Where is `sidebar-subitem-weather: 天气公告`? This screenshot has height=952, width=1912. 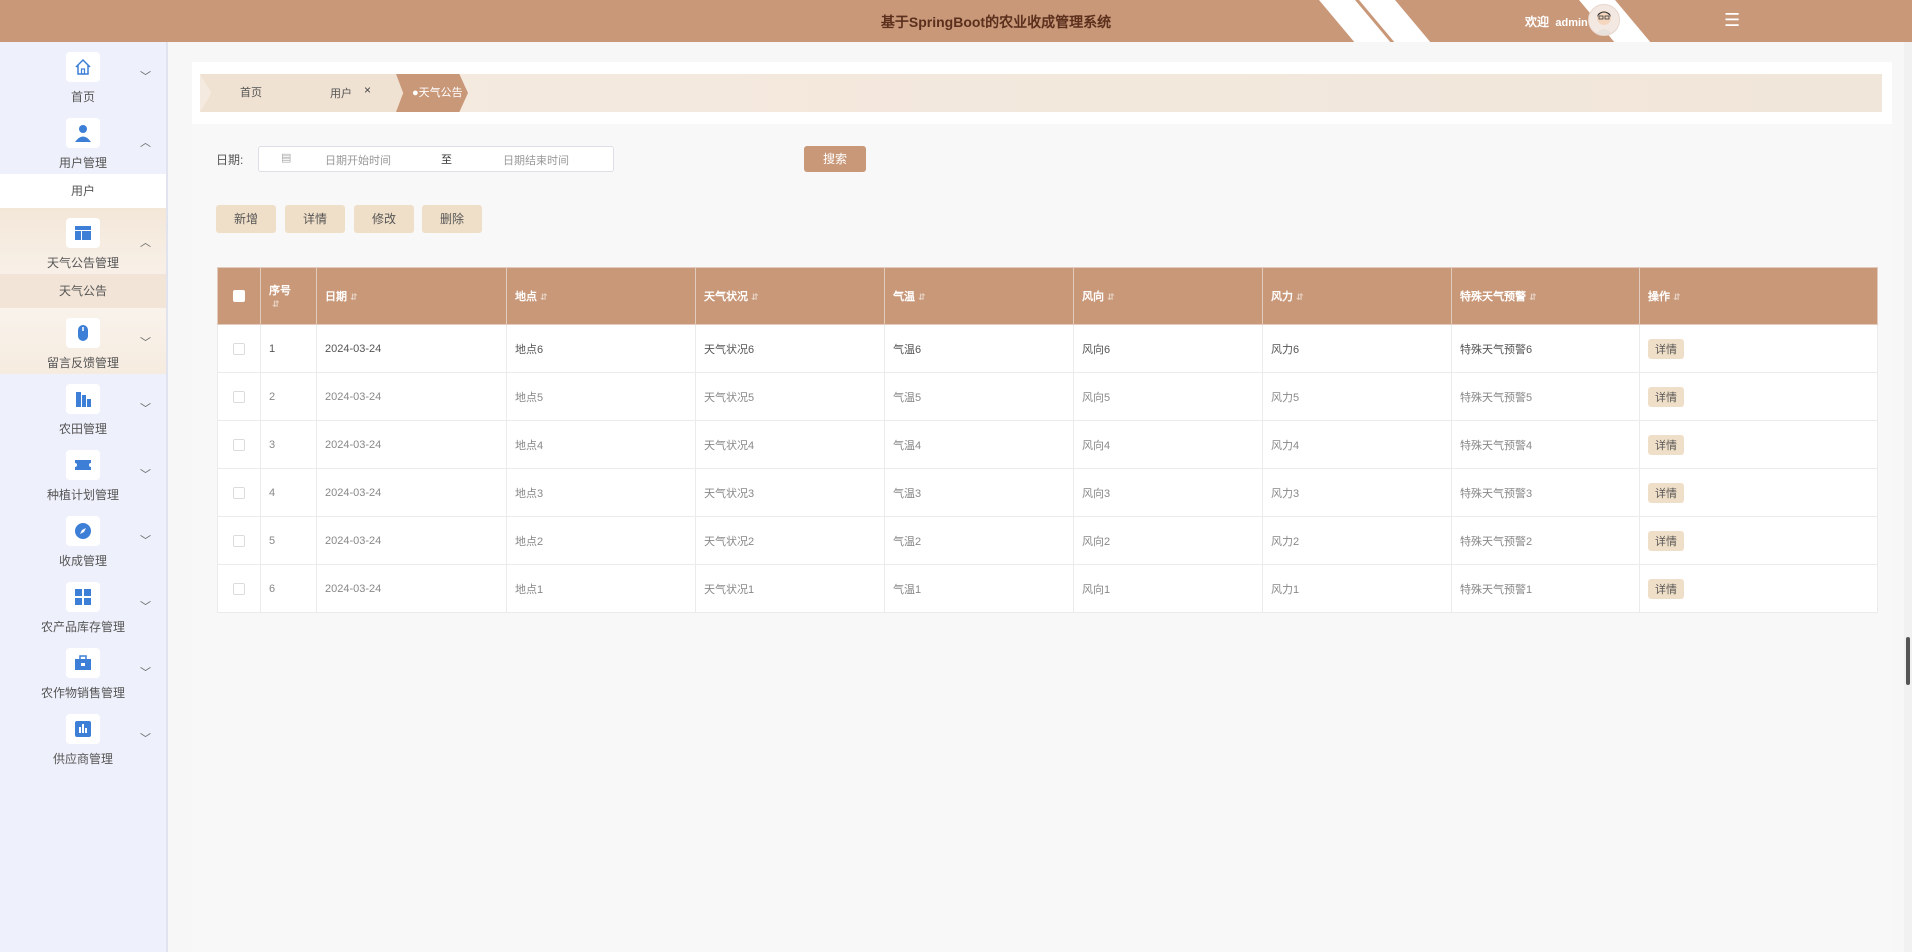
sidebar-subitem-weather: 天气公告 is located at coordinates (83, 291).